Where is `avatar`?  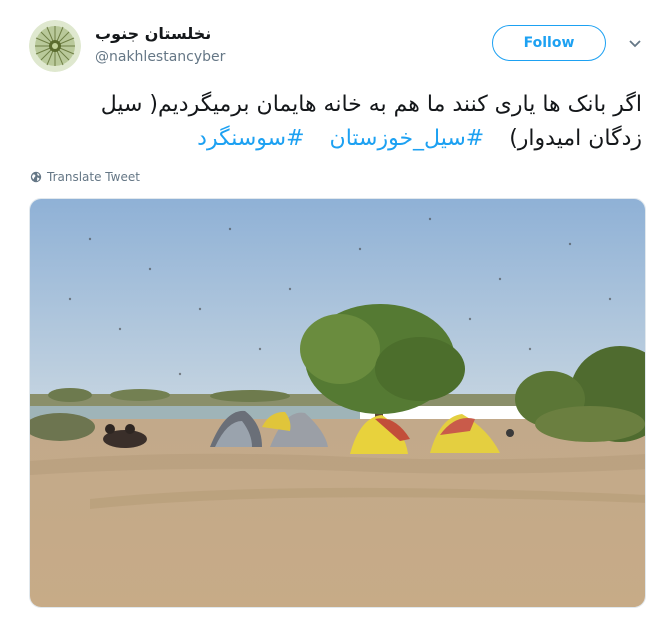
avatar is located at coordinates (55, 46).